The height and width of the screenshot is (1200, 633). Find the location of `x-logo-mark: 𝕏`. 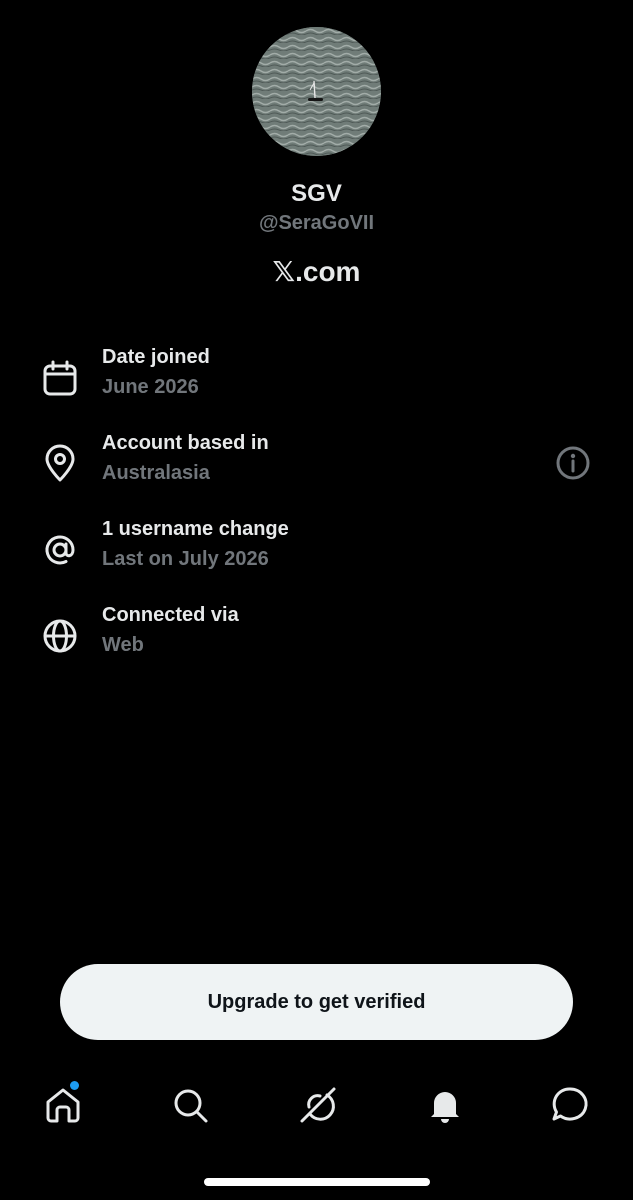

x-logo-mark: 𝕏 is located at coordinates (284, 271).